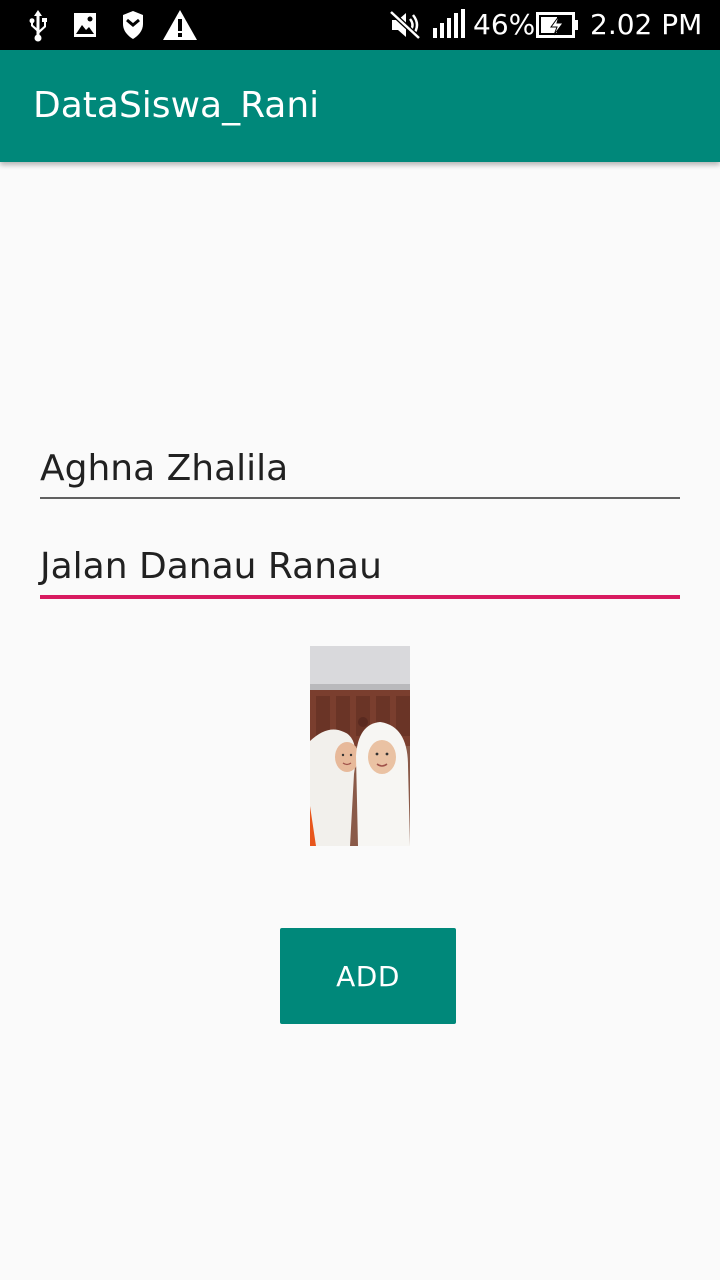 This screenshot has width=720, height=1280. I want to click on name-field-value: Aghna Zhalila, so click(164, 468).